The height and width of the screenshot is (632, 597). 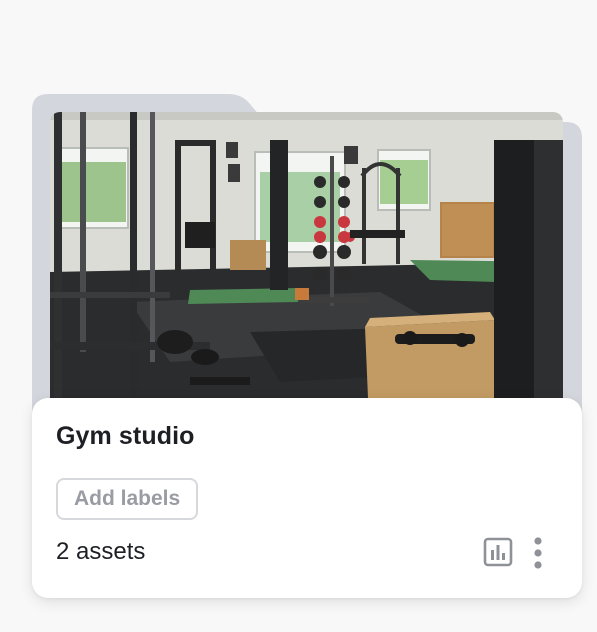 I want to click on asset-count: 2 assets, so click(x=101, y=551).